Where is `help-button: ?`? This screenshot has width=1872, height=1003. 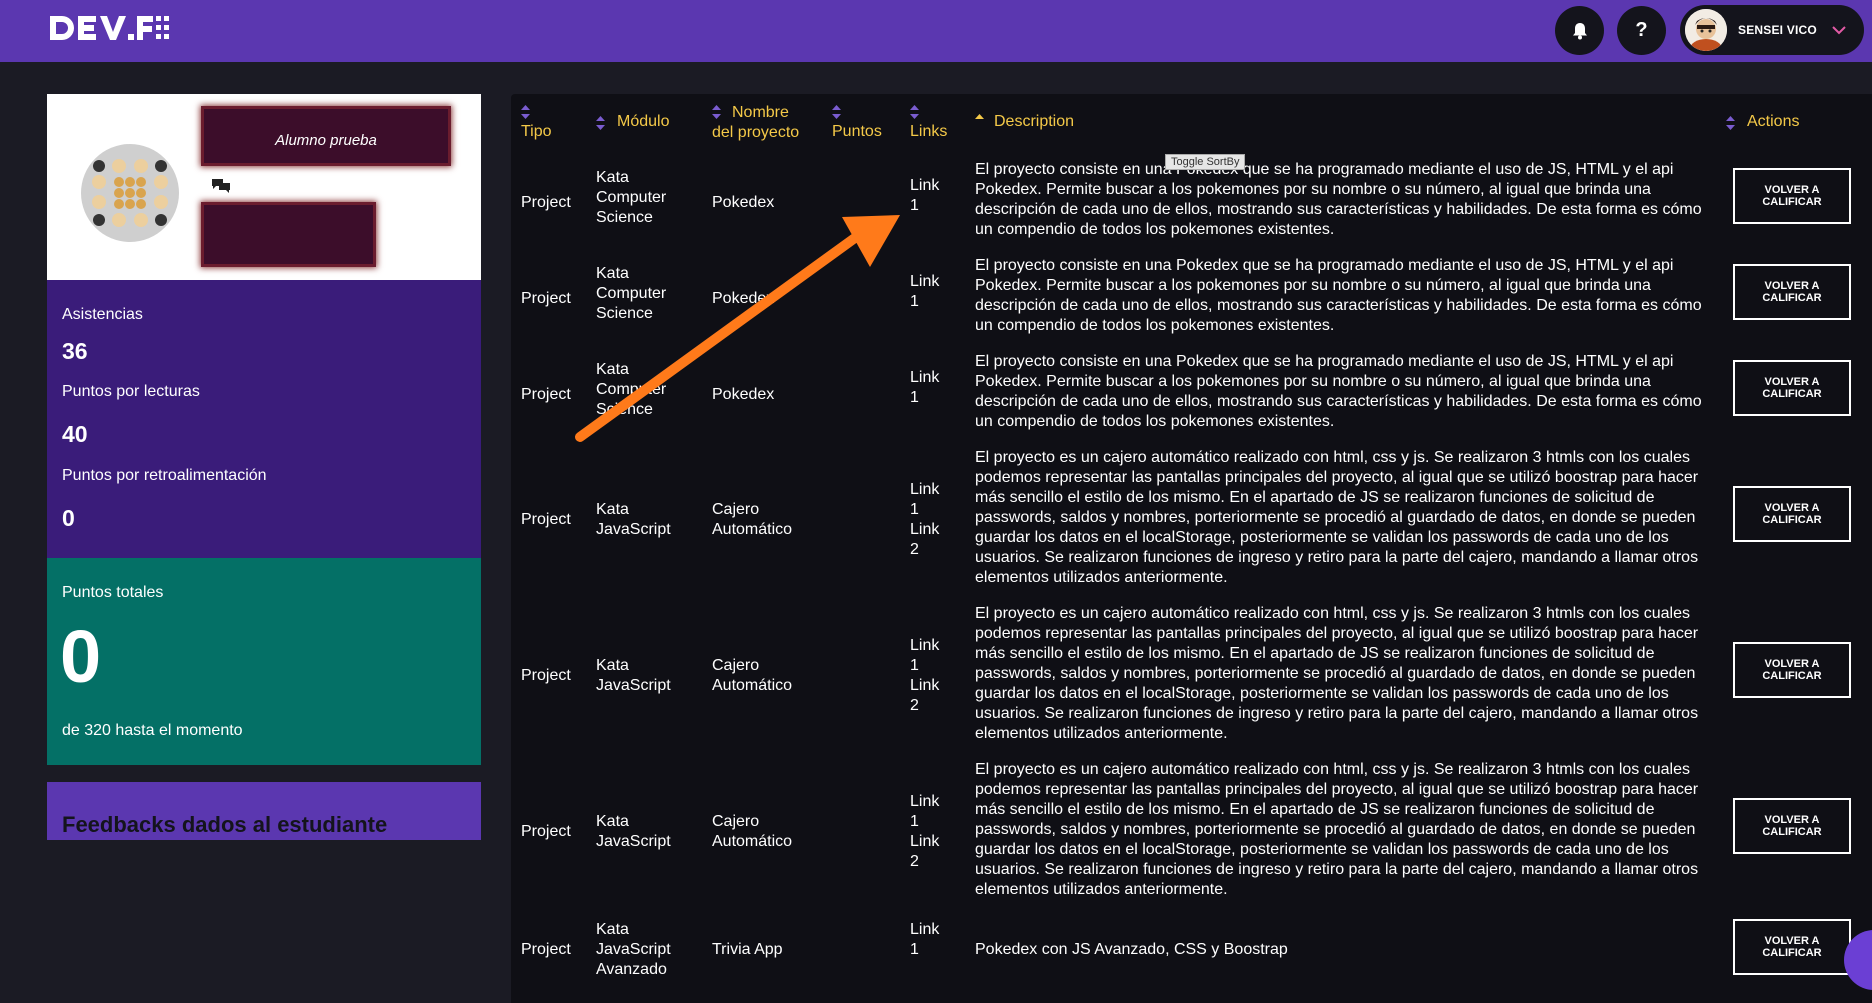
help-button: ? is located at coordinates (1641, 30).